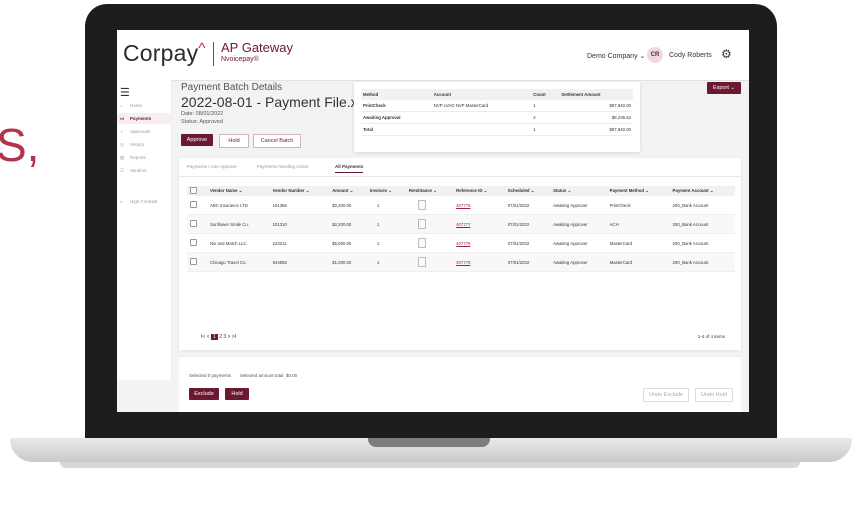  Describe the element at coordinates (726, 54) in the screenshot. I see `gear-icon: ⚙` at that location.